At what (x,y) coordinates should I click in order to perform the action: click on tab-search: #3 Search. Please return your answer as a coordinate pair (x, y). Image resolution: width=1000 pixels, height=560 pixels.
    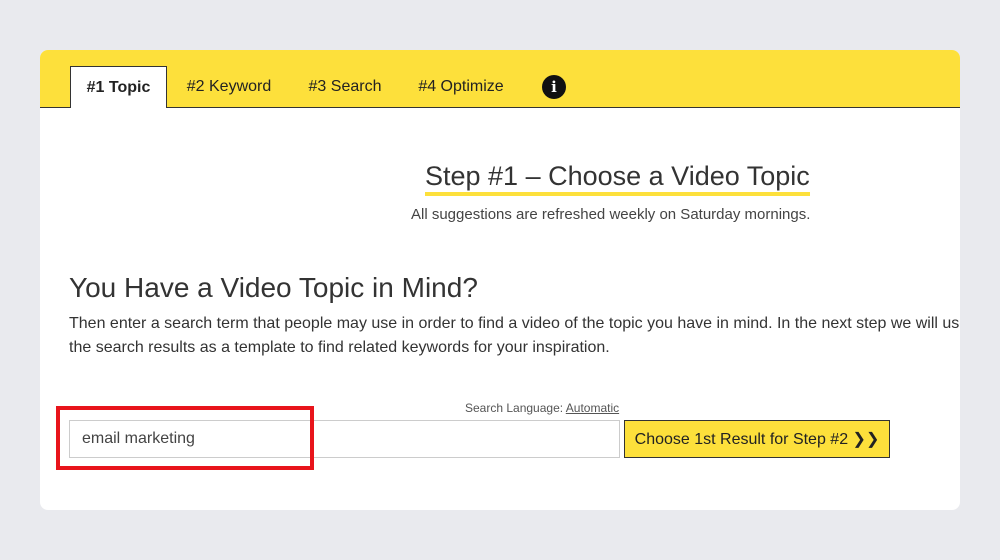
    Looking at the image, I should click on (345, 86).